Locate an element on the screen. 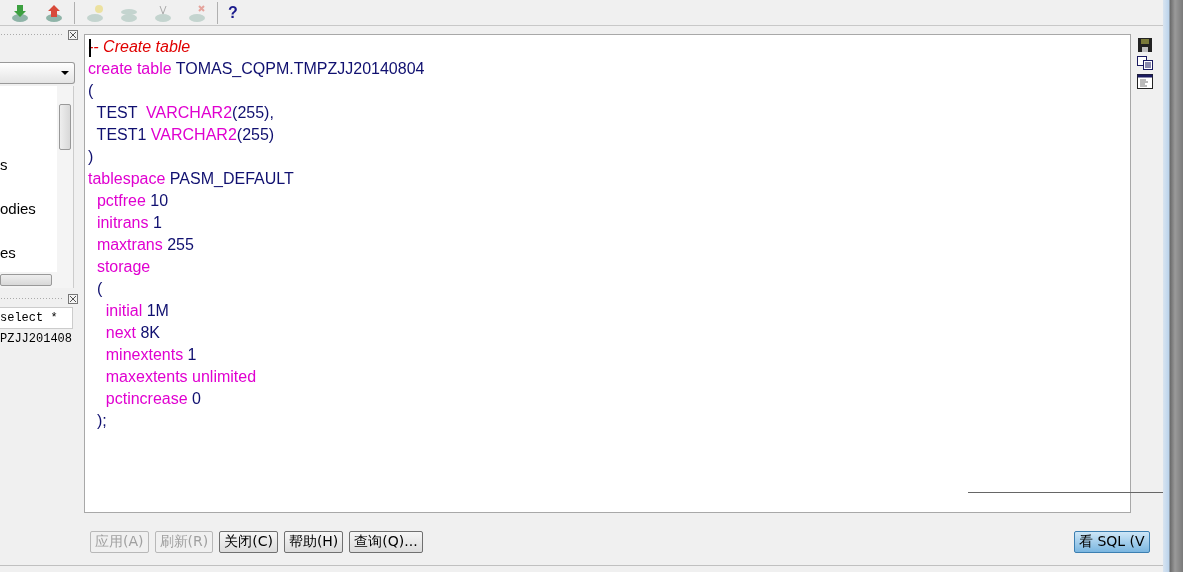 The image size is (1183, 572). code-line: minextents 1 is located at coordinates (151, 355).